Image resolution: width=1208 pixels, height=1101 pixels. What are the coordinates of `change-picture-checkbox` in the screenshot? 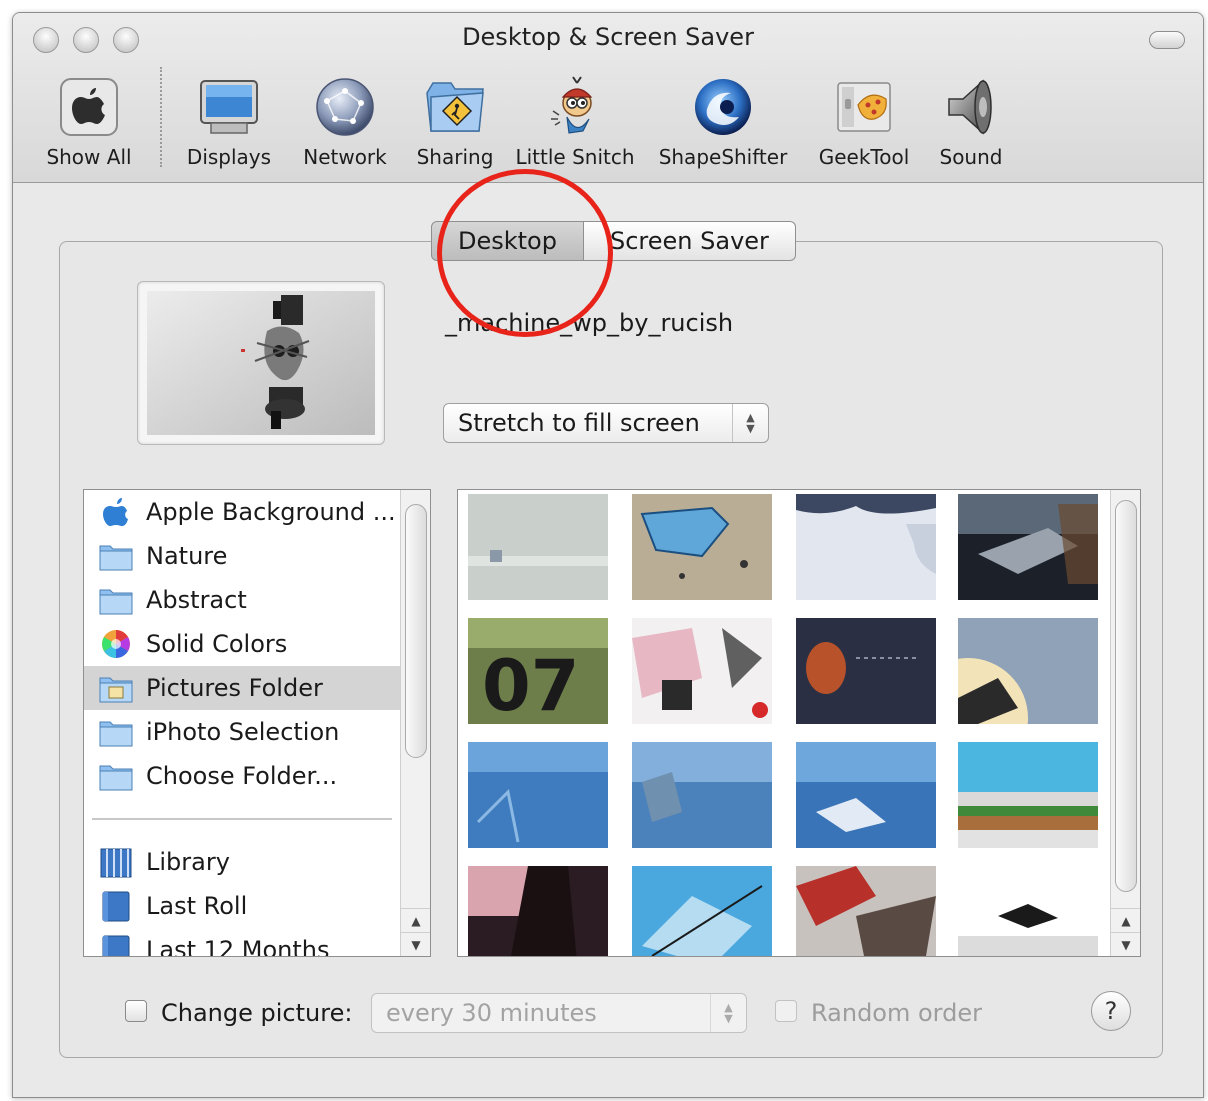 It's located at (136, 1011).